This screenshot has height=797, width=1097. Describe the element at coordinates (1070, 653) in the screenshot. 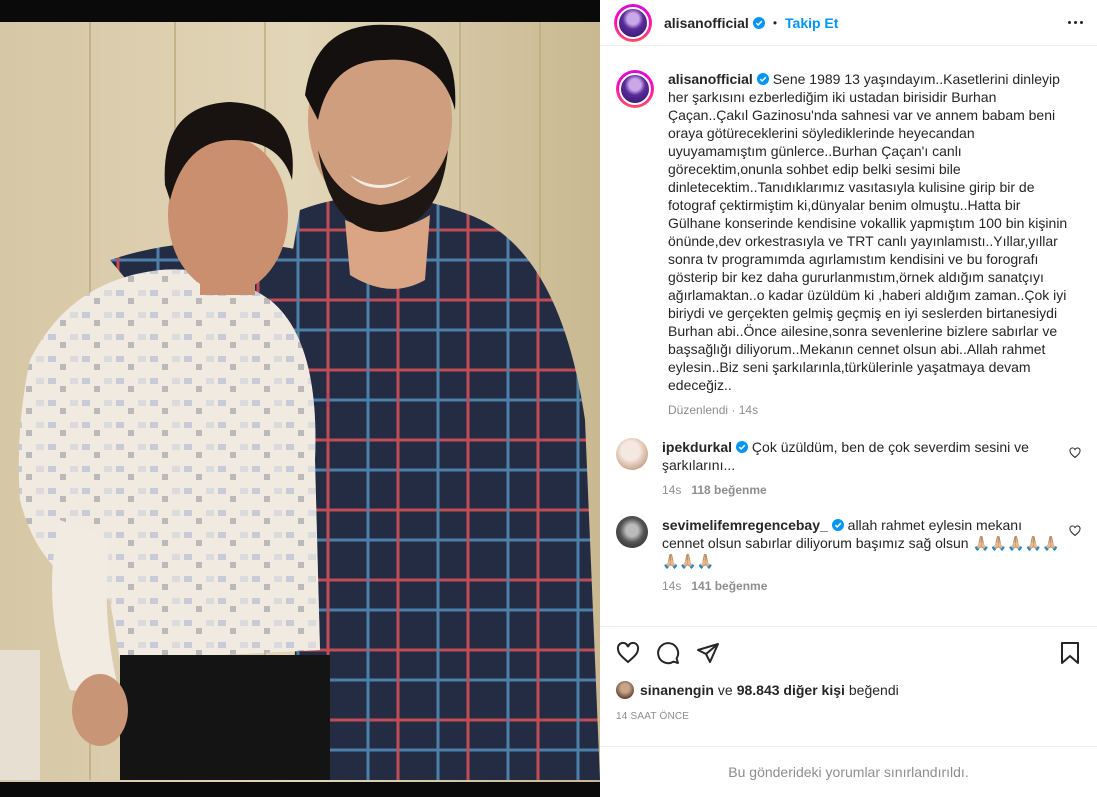

I see `bookmark-icon` at that location.